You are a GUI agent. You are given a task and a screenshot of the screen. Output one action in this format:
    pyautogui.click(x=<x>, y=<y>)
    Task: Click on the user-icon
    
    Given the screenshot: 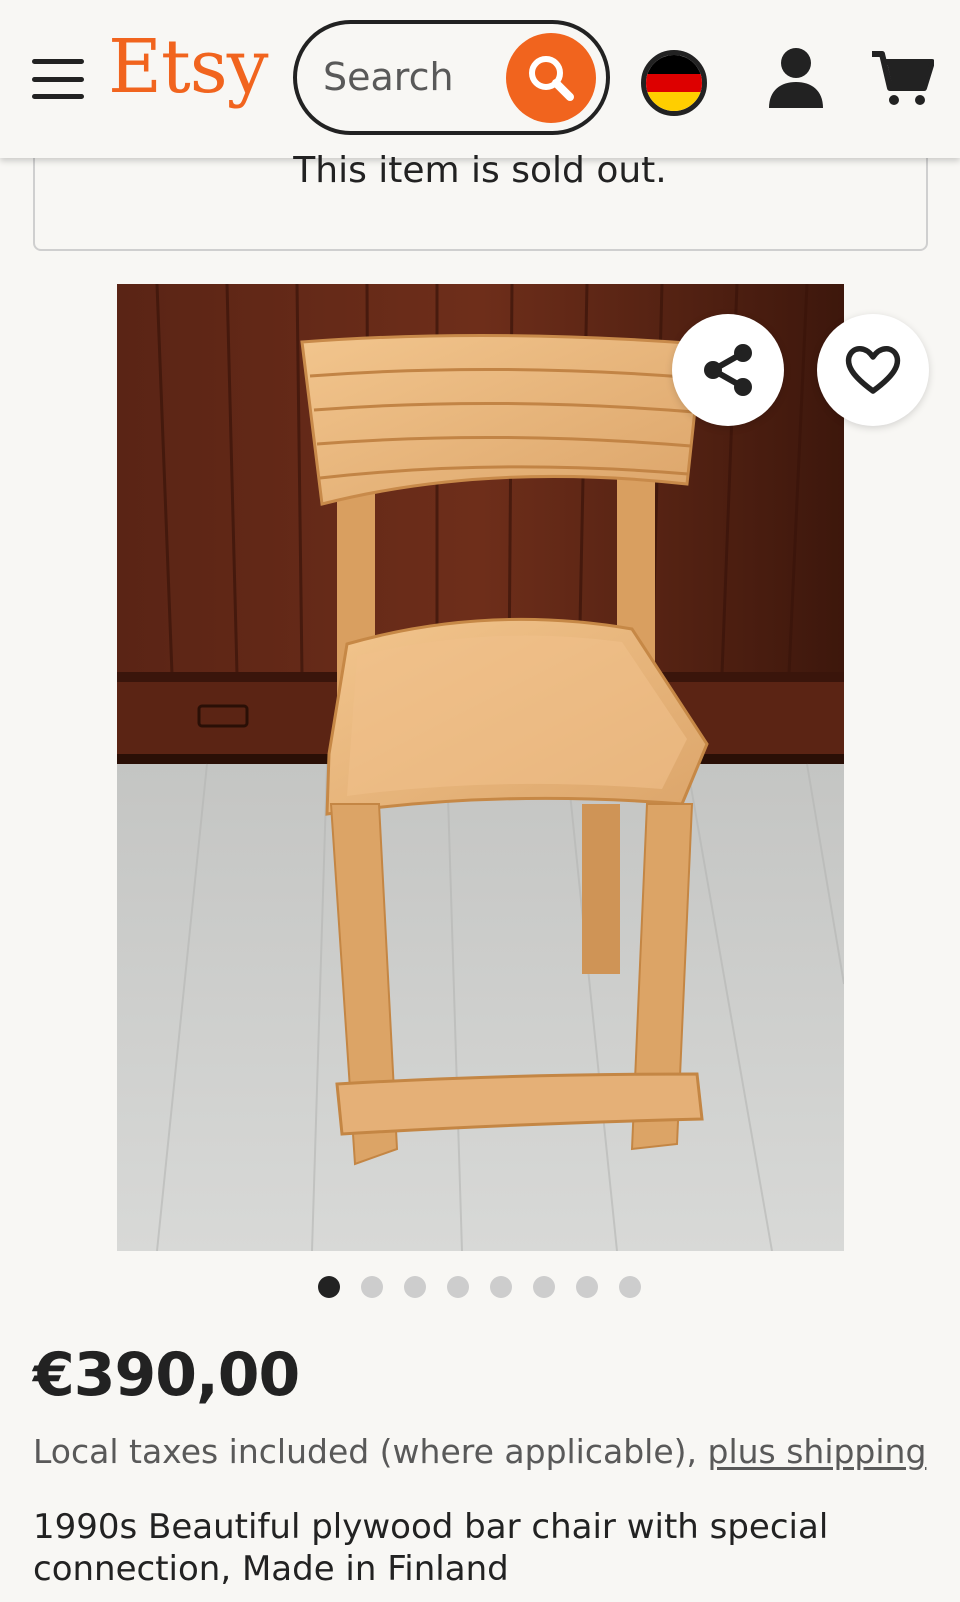 What is the action you would take?
    pyautogui.click(x=796, y=78)
    